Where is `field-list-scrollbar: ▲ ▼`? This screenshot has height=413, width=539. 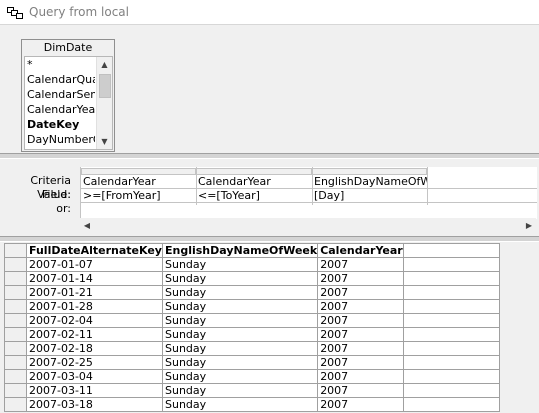 field-list-scrollbar: ▲ ▼ is located at coordinates (104, 103).